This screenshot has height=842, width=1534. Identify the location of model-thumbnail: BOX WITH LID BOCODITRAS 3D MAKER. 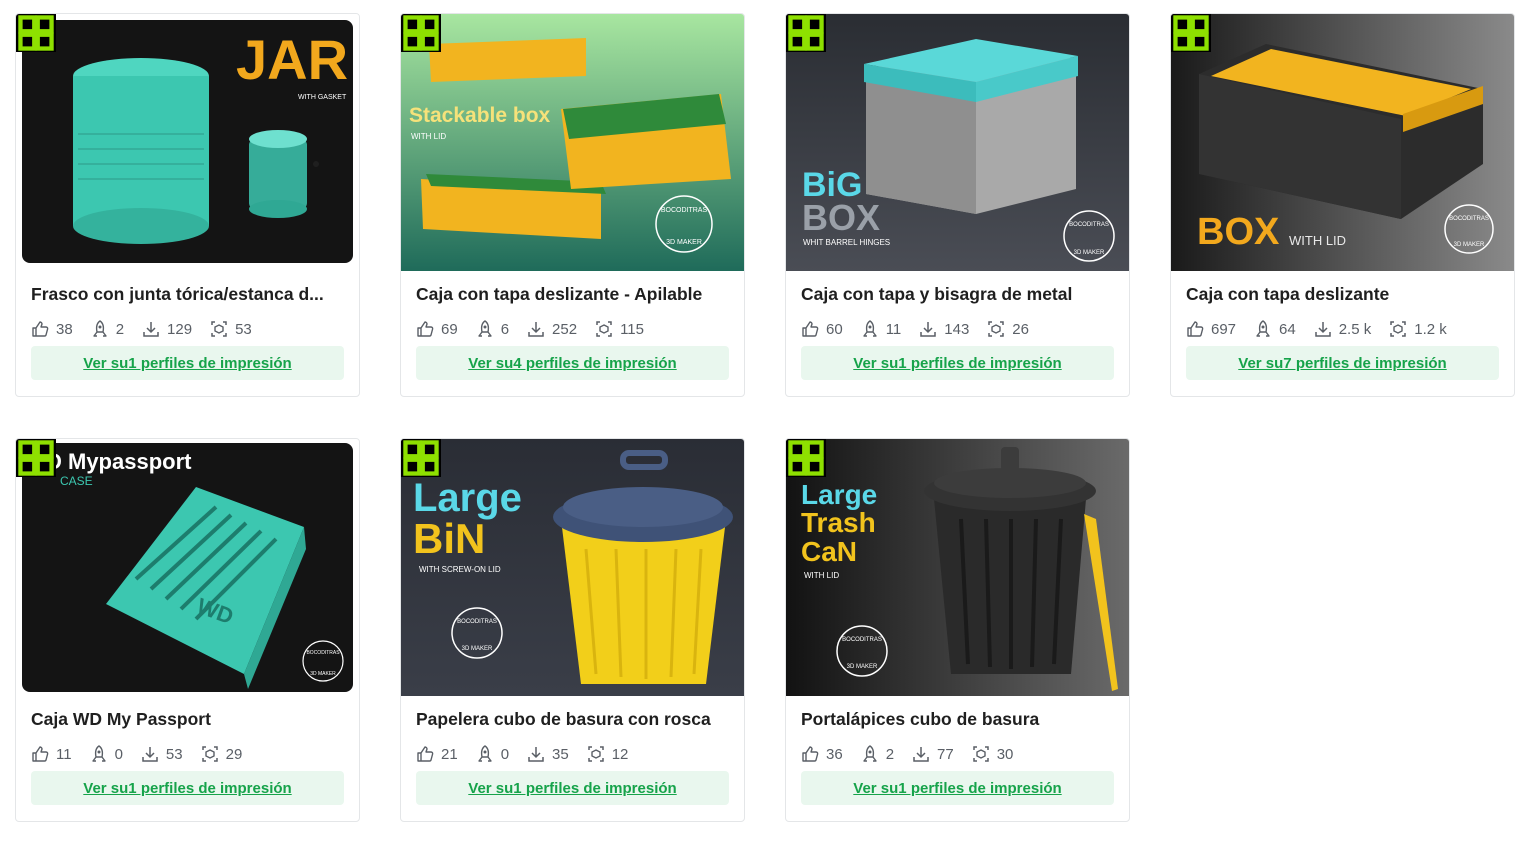
(1342, 142).